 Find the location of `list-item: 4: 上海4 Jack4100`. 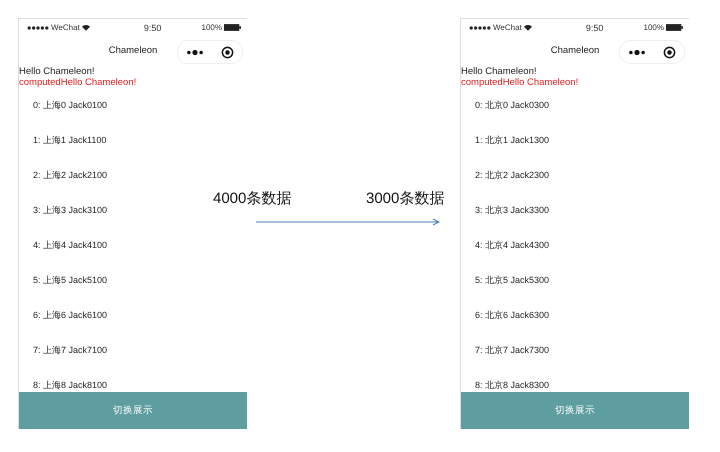

list-item: 4: 上海4 Jack4100 is located at coordinates (70, 246).